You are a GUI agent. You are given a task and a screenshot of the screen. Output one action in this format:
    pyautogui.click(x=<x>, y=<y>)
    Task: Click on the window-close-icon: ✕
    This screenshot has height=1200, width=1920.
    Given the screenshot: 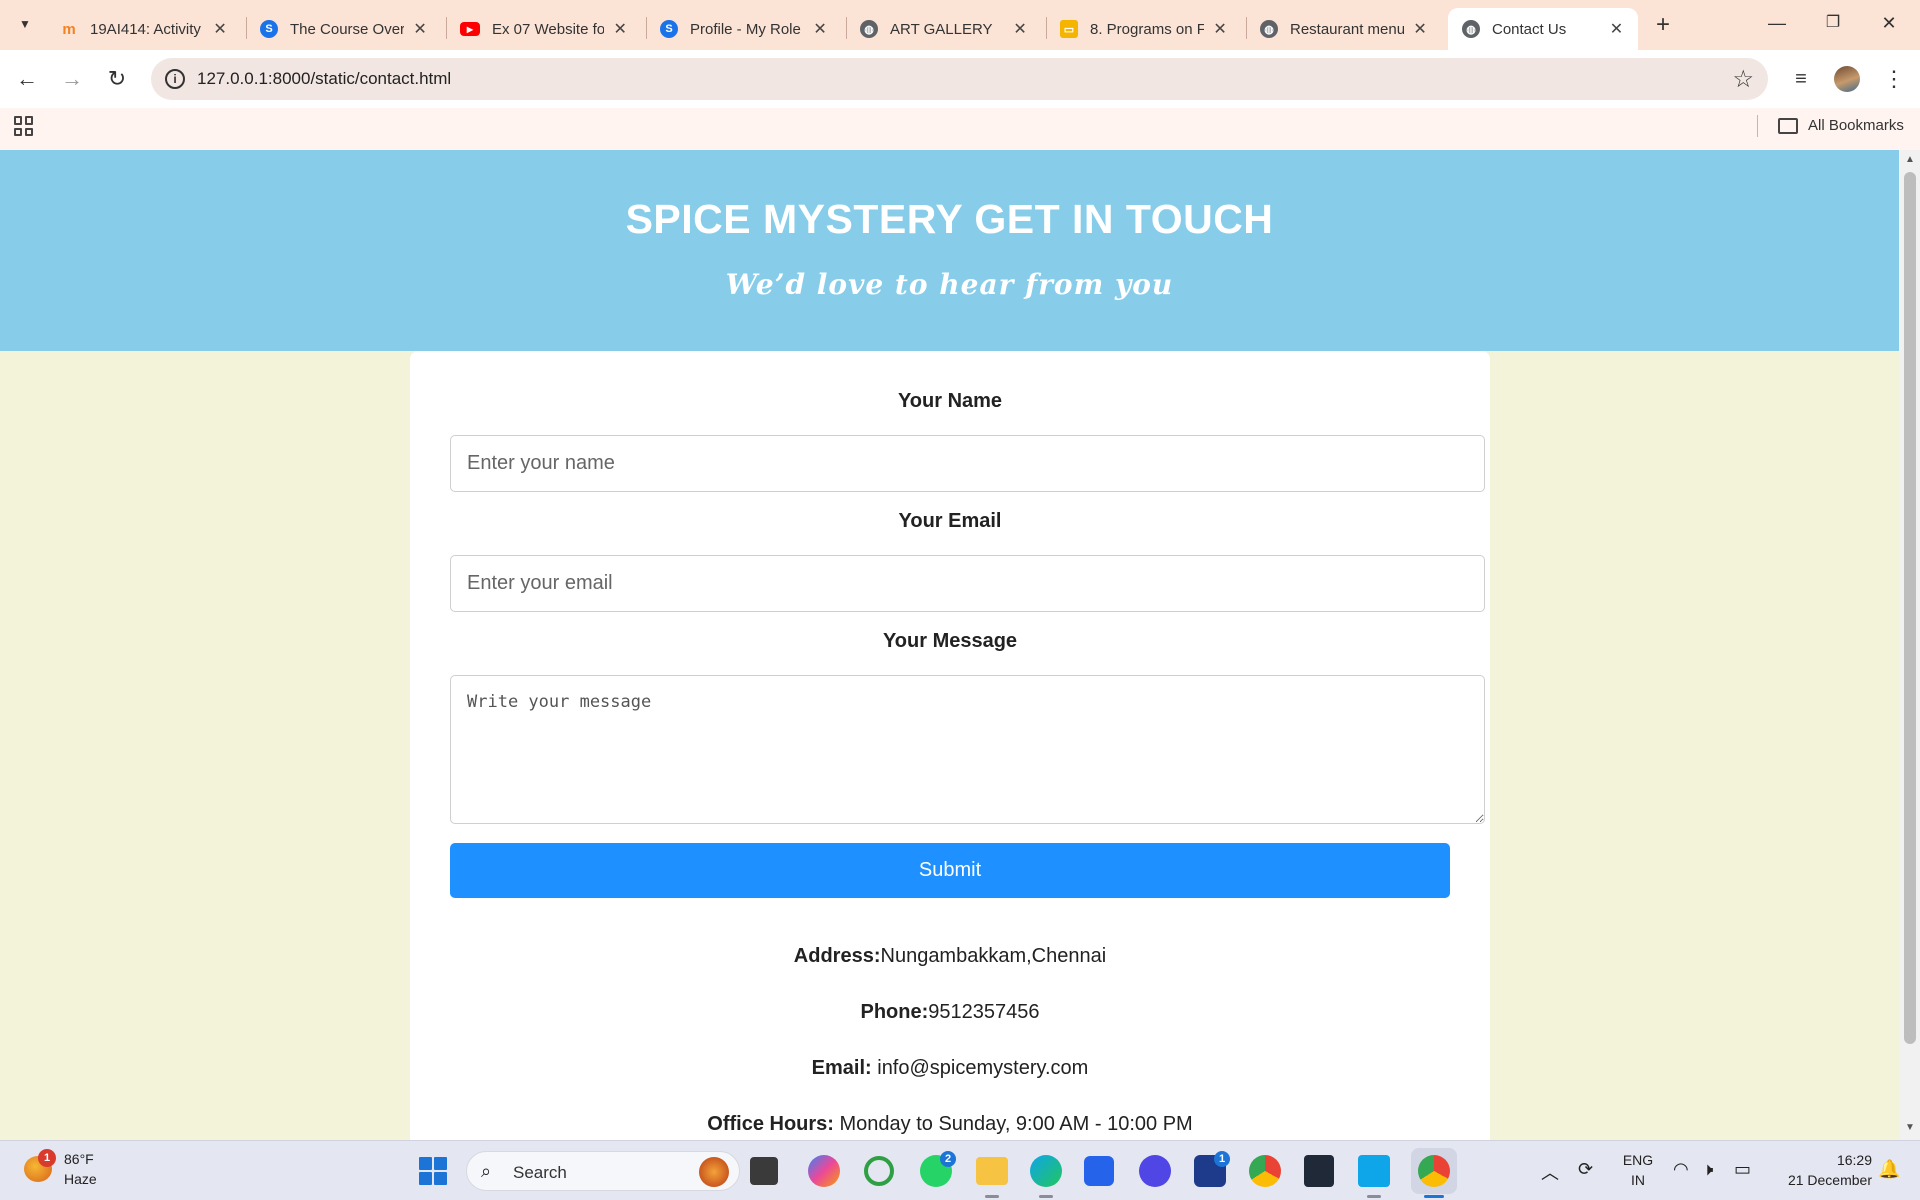 What is the action you would take?
    pyautogui.click(x=1889, y=23)
    